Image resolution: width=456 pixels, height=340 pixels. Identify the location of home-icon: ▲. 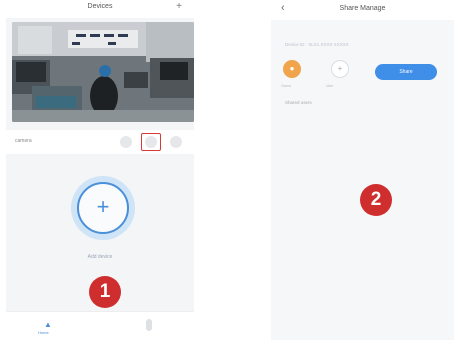
(48, 324).